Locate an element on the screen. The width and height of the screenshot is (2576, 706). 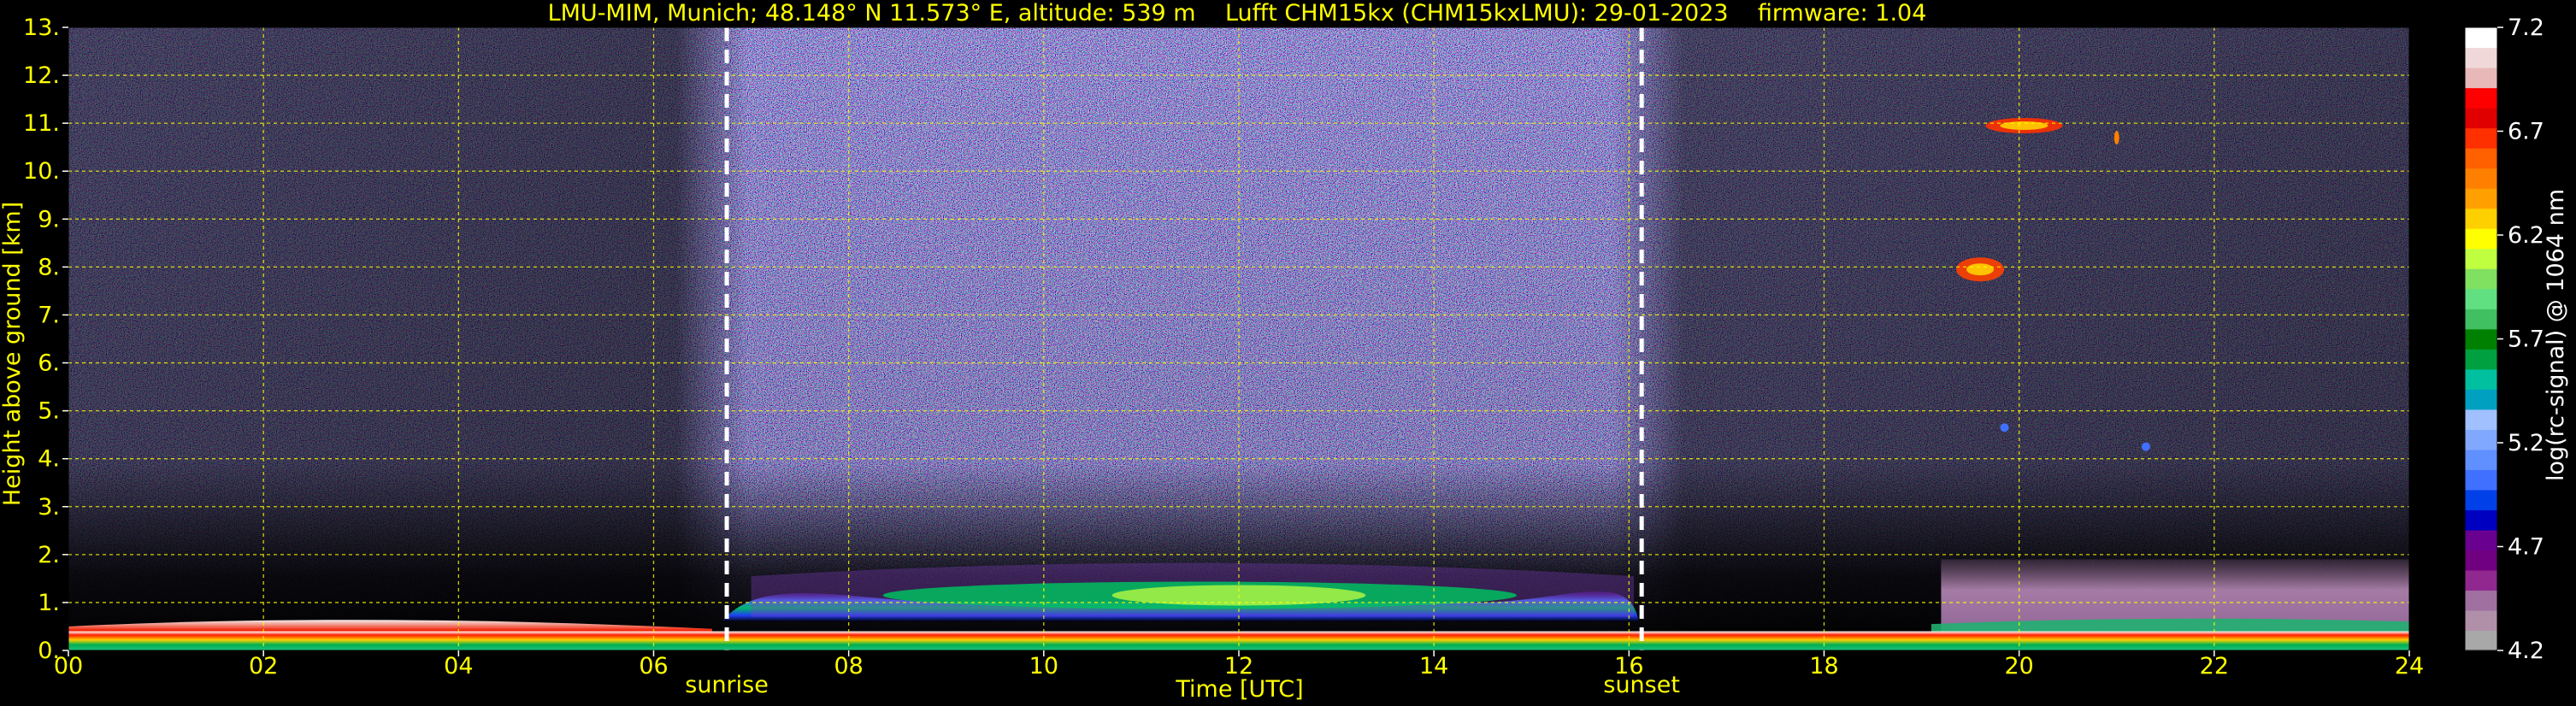
y-tick-label: 7. is located at coordinates (49, 315).